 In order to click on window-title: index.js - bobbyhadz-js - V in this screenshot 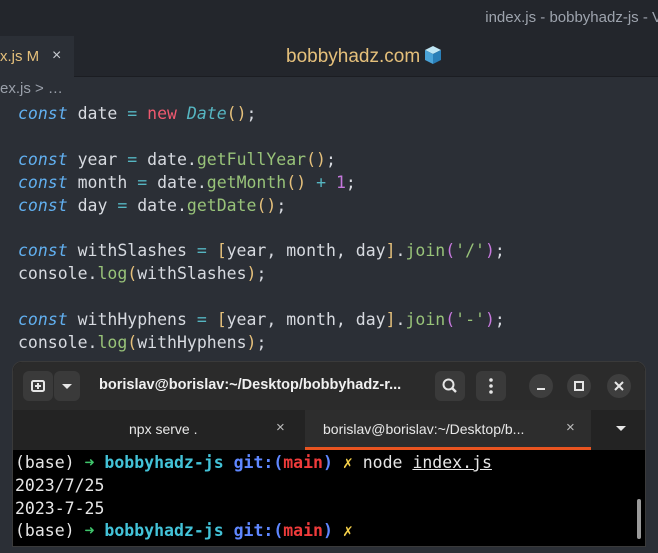, I will do `click(571, 17)`.